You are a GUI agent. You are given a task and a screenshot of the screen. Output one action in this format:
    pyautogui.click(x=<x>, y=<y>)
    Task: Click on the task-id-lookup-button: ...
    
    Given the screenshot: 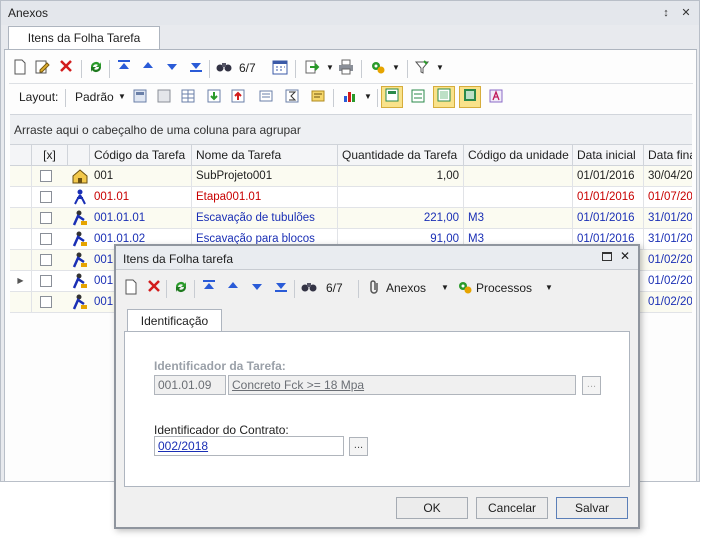 What is the action you would take?
    pyautogui.click(x=591, y=385)
    